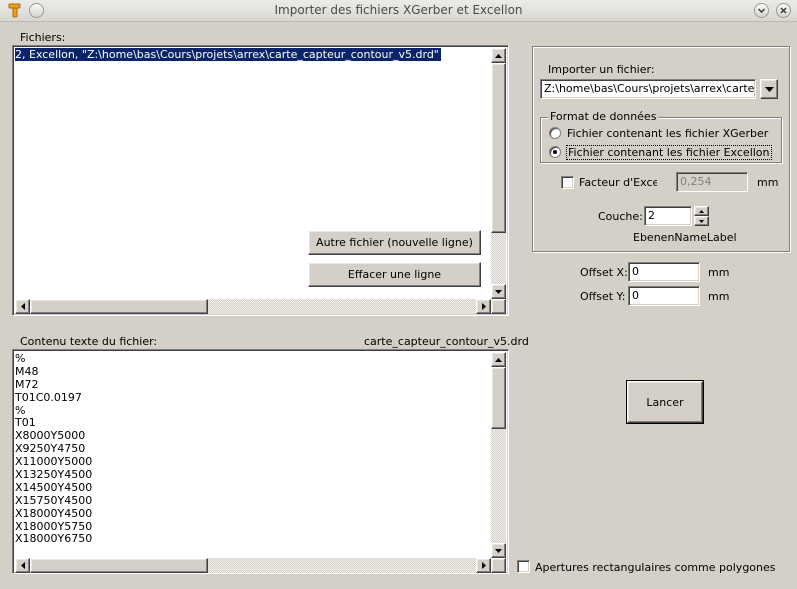  I want to click on file-content-line: T01C0.0197, so click(48, 397).